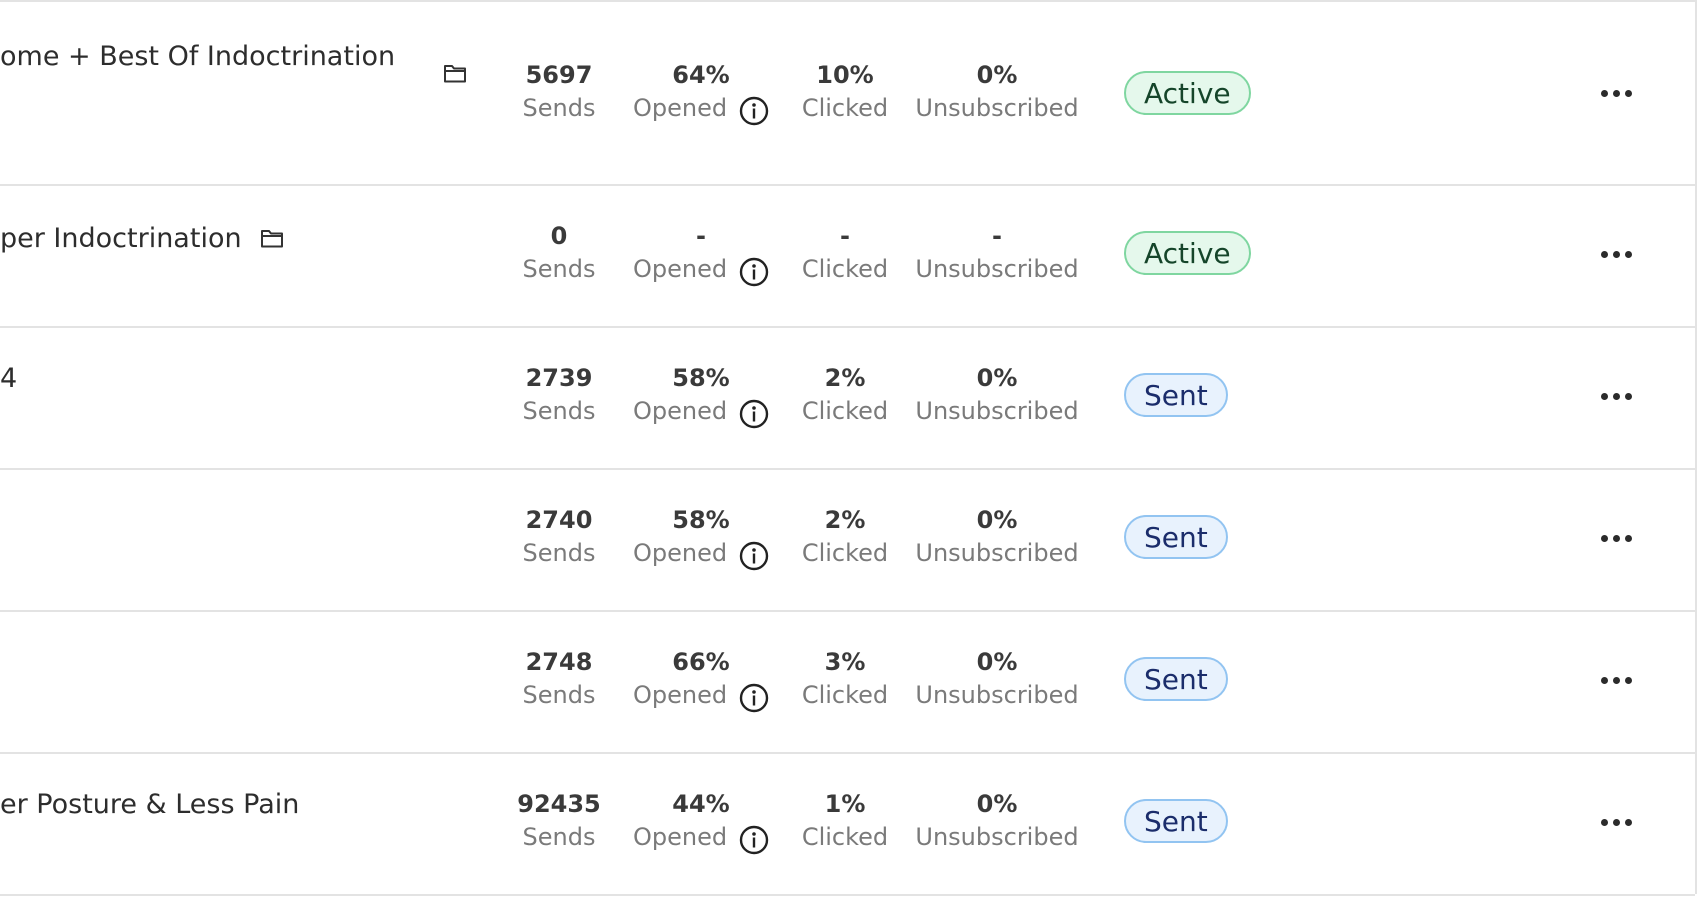  What do you see at coordinates (121, 238) in the screenshot?
I see `row-title-text: per Indoctrination` at bounding box center [121, 238].